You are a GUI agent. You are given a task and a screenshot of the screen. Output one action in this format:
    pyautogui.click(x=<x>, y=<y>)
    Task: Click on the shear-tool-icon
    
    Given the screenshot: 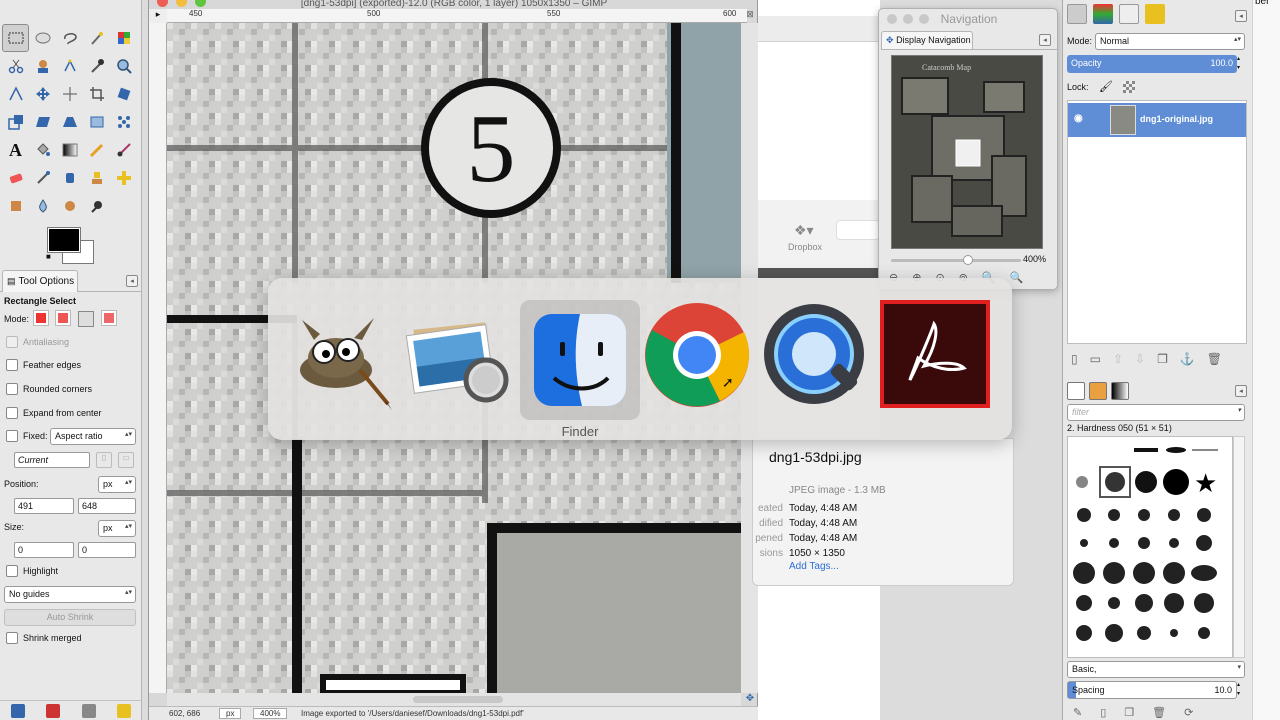 What is the action you would take?
    pyautogui.click(x=42, y=122)
    